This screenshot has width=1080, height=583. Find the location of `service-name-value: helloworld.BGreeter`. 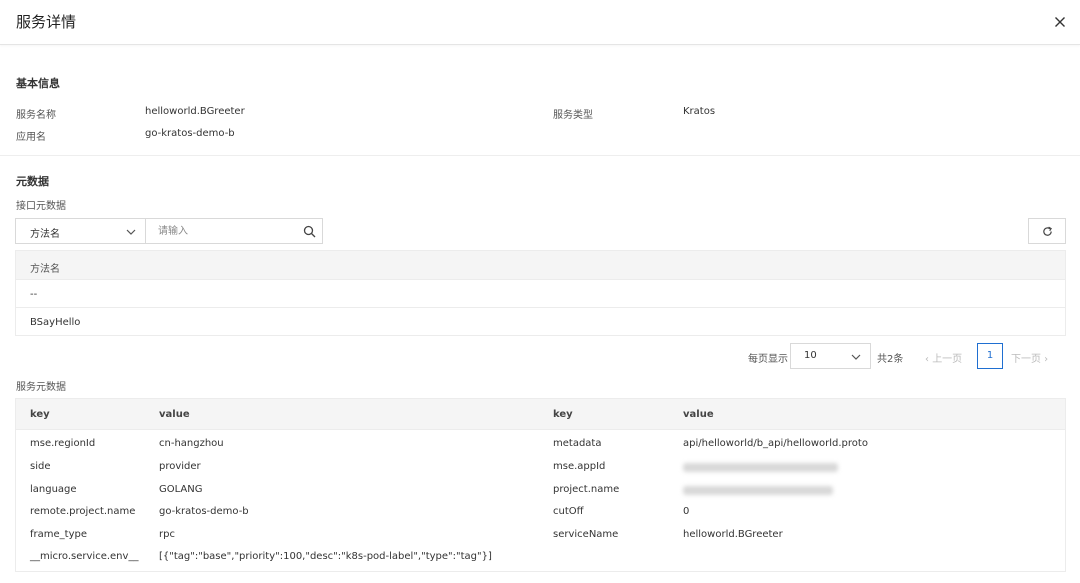

service-name-value: helloworld.BGreeter is located at coordinates (195, 111).